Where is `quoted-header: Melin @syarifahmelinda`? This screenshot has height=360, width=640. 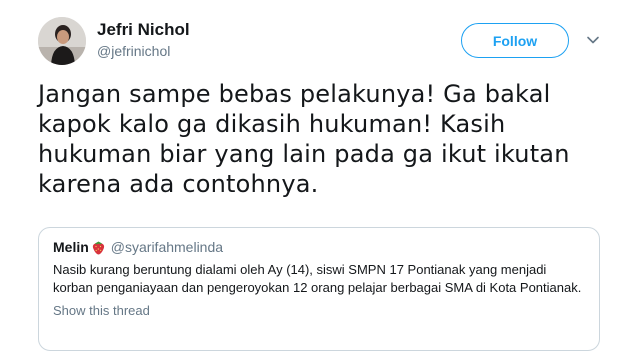
quoted-header: Melin @syarifahmelinda is located at coordinates (319, 247).